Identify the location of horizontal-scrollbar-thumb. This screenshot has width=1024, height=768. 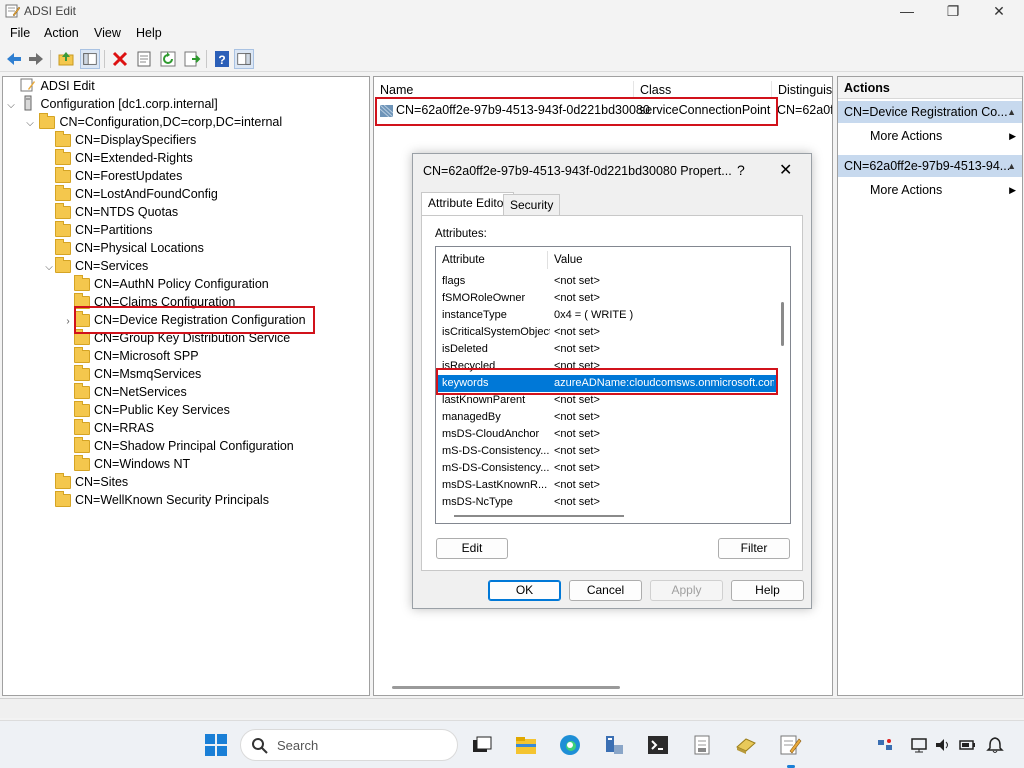
(539, 516).